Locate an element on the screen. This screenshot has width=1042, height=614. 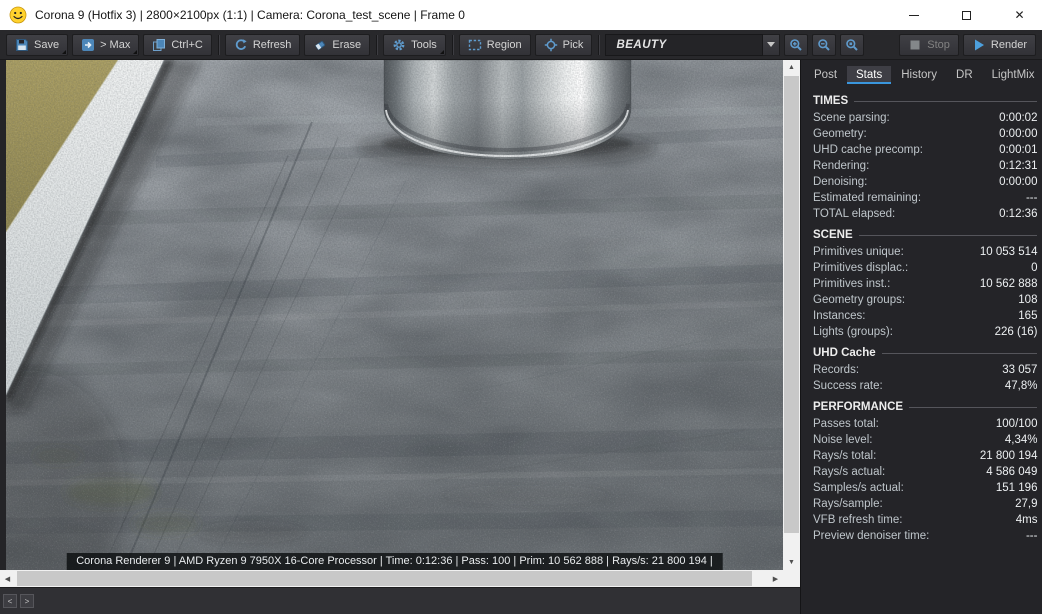
horizontal-scroll-thumb is located at coordinates (384, 578).